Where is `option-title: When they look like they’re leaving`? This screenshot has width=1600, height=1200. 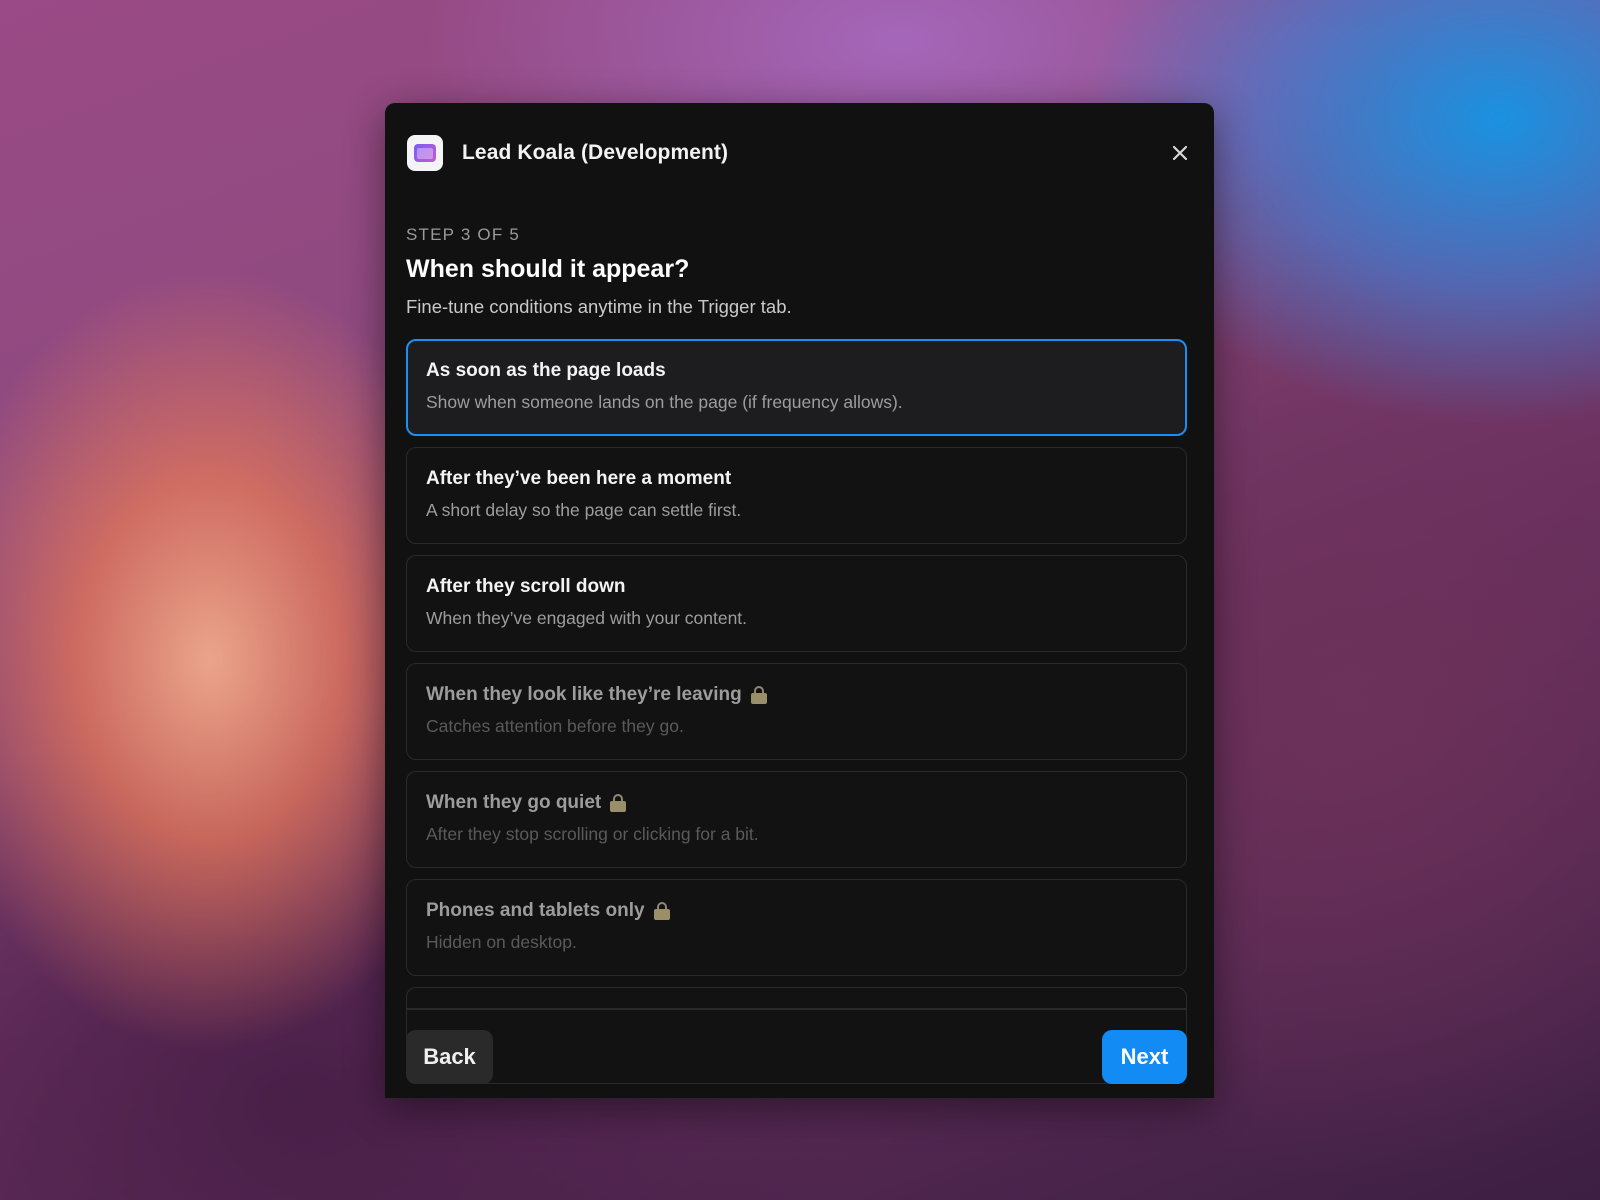
option-title: When they look like they’re leaving is located at coordinates (797, 695).